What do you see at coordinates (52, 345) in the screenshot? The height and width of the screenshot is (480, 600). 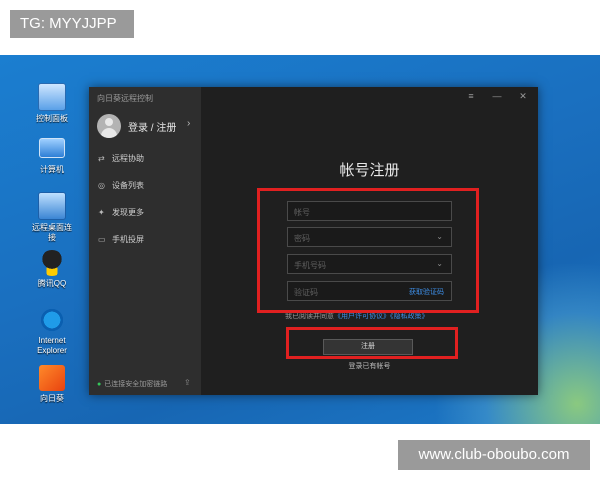 I see `desktop-icon-label: Internet Explorer` at bounding box center [52, 345].